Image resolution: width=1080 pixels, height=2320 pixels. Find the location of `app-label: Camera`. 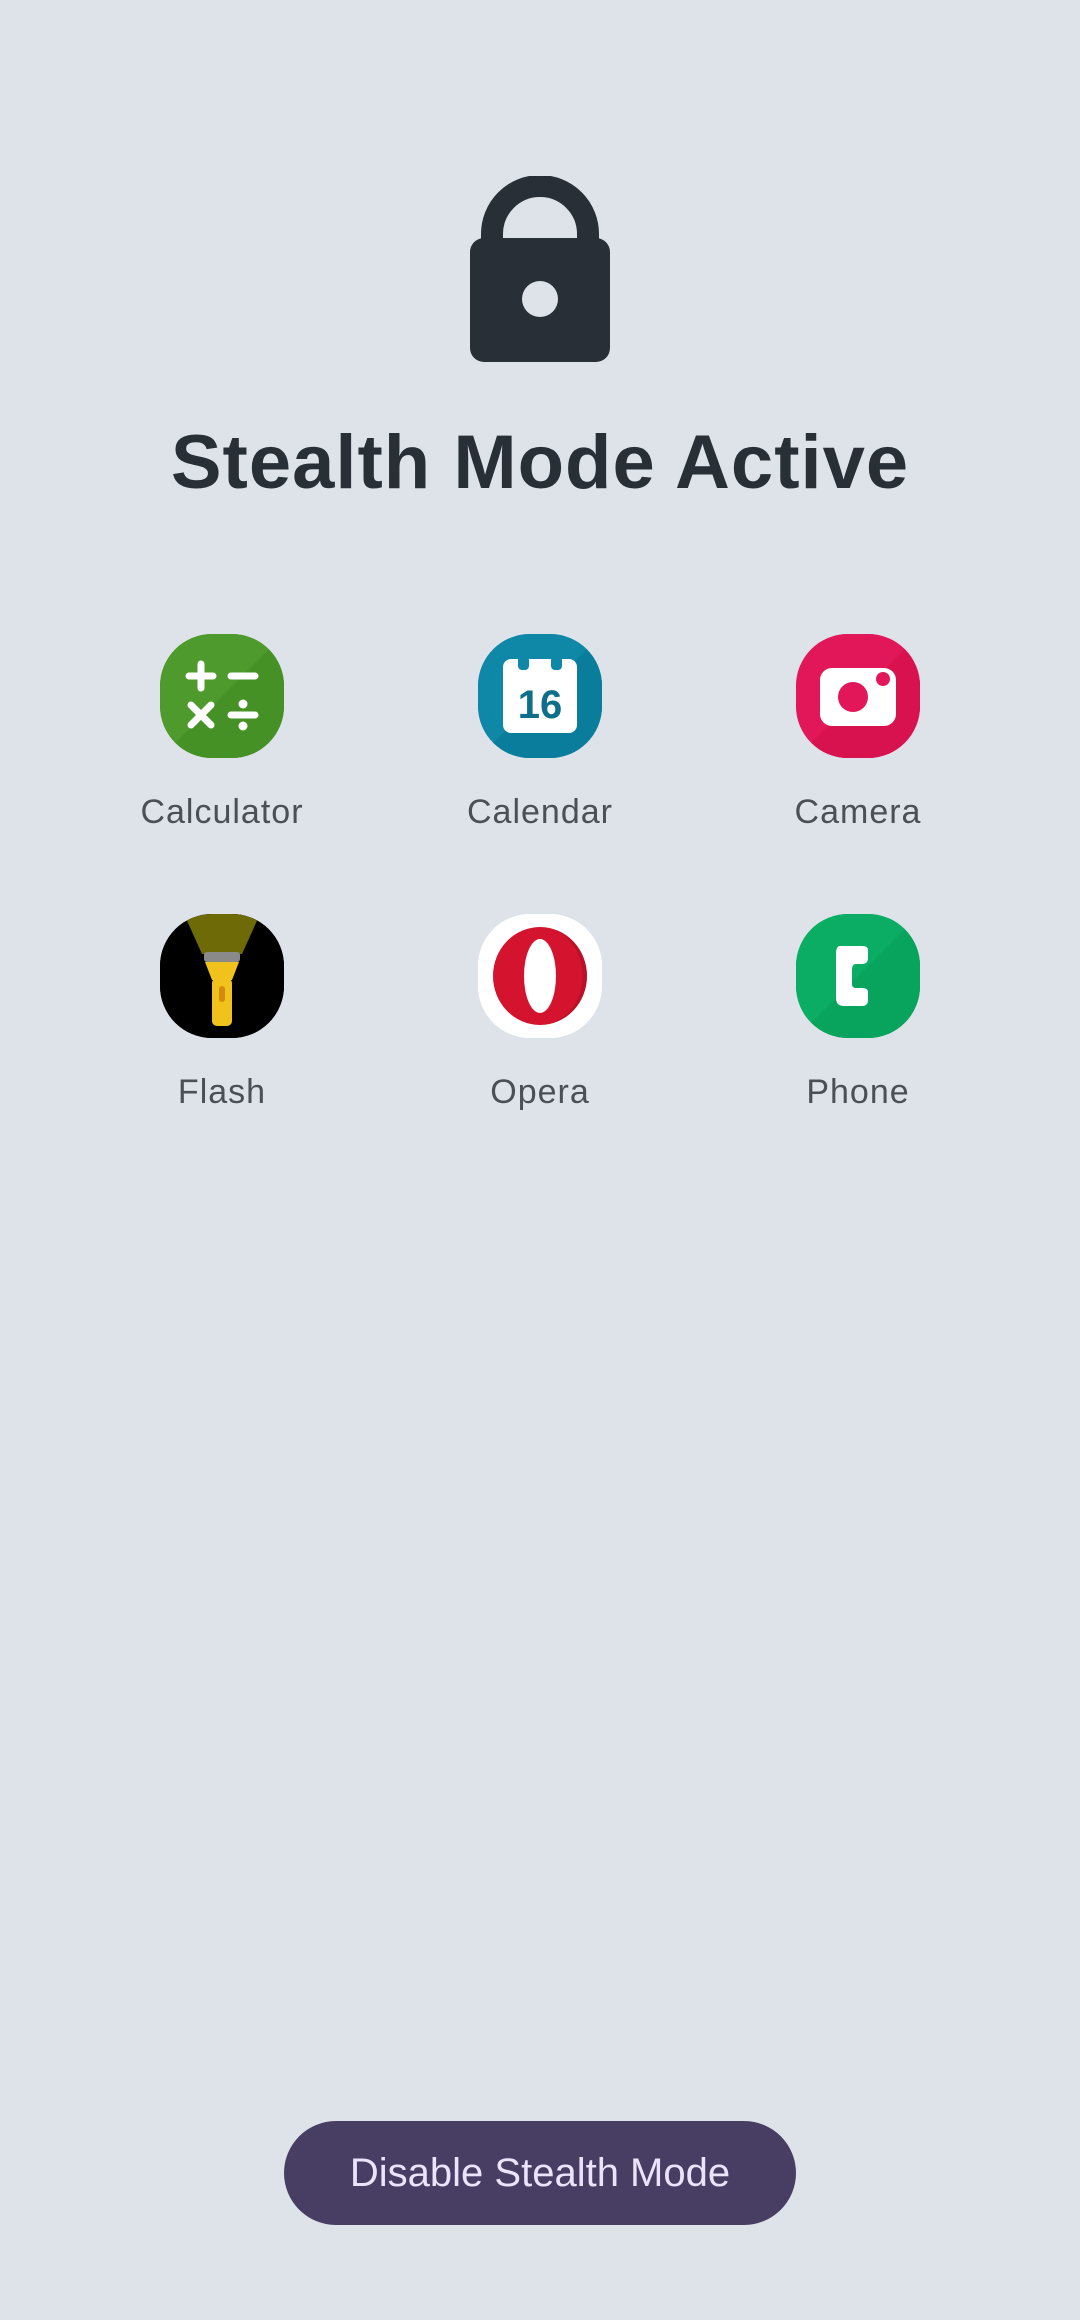

app-label: Camera is located at coordinates (858, 812).